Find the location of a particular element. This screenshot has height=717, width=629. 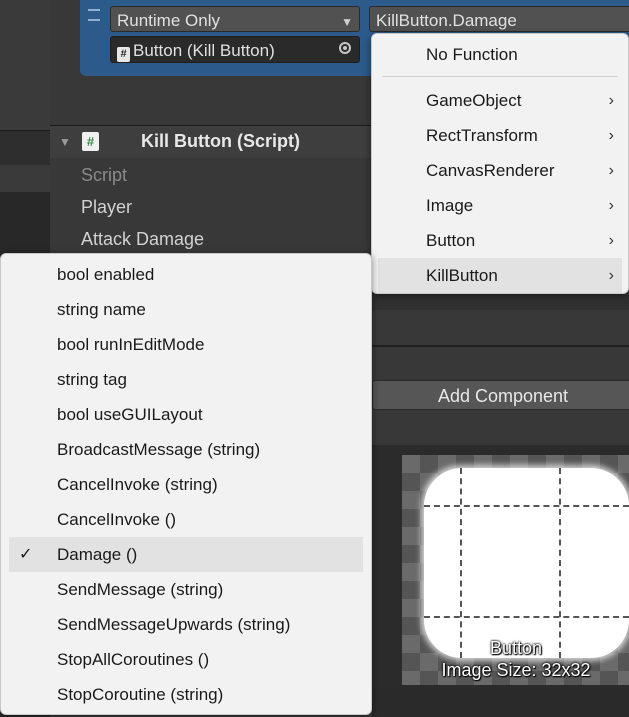

menu-item-string-tag: string tag is located at coordinates (186, 379).